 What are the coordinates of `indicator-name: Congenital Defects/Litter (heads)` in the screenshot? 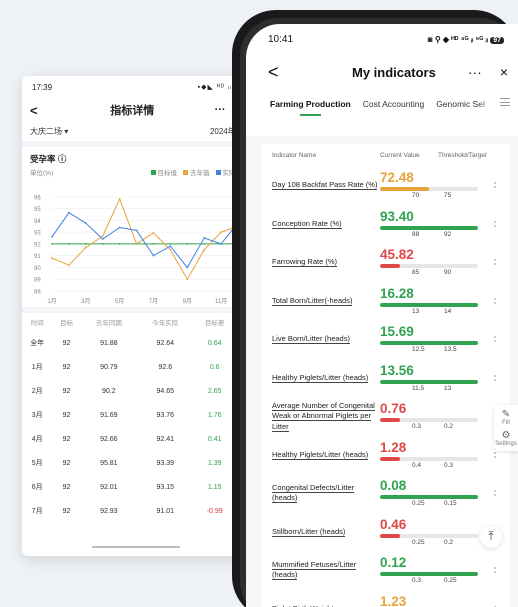 It's located at (325, 493).